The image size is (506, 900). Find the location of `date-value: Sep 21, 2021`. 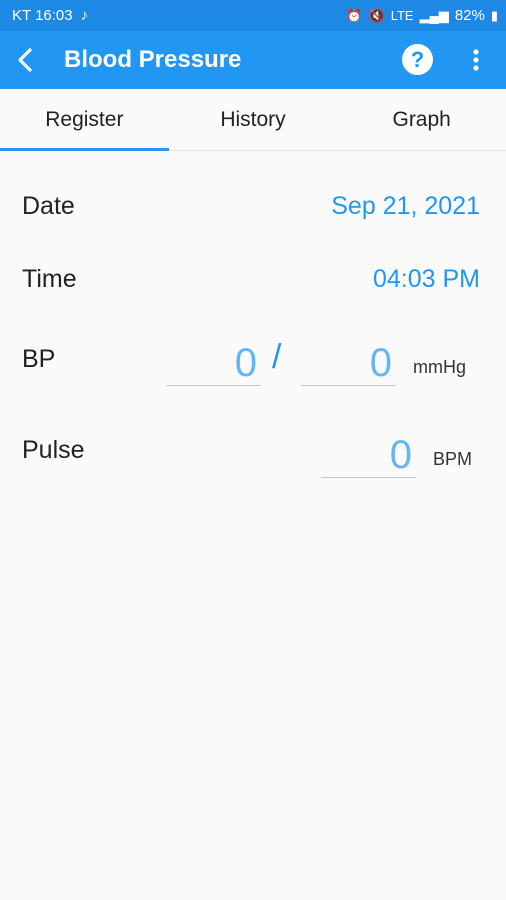

date-value: Sep 21, 2021 is located at coordinates (405, 206).